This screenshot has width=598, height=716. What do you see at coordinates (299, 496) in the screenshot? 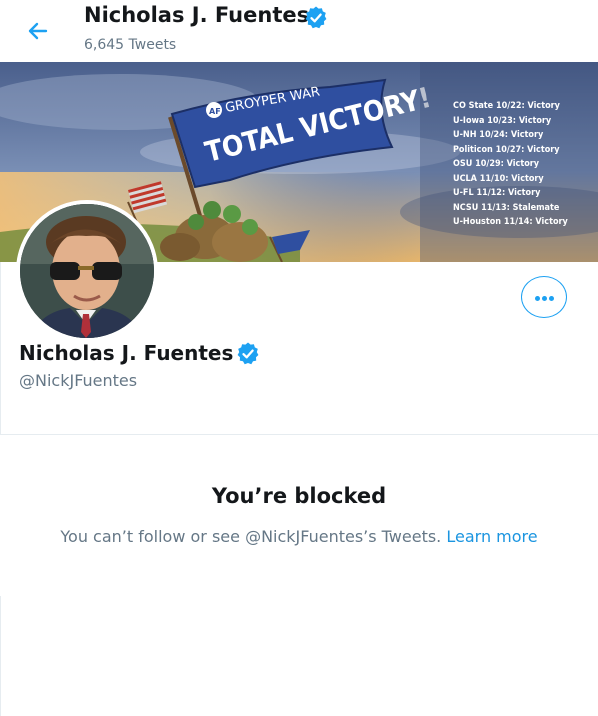
I see `blocked-title: You’re blocked` at bounding box center [299, 496].